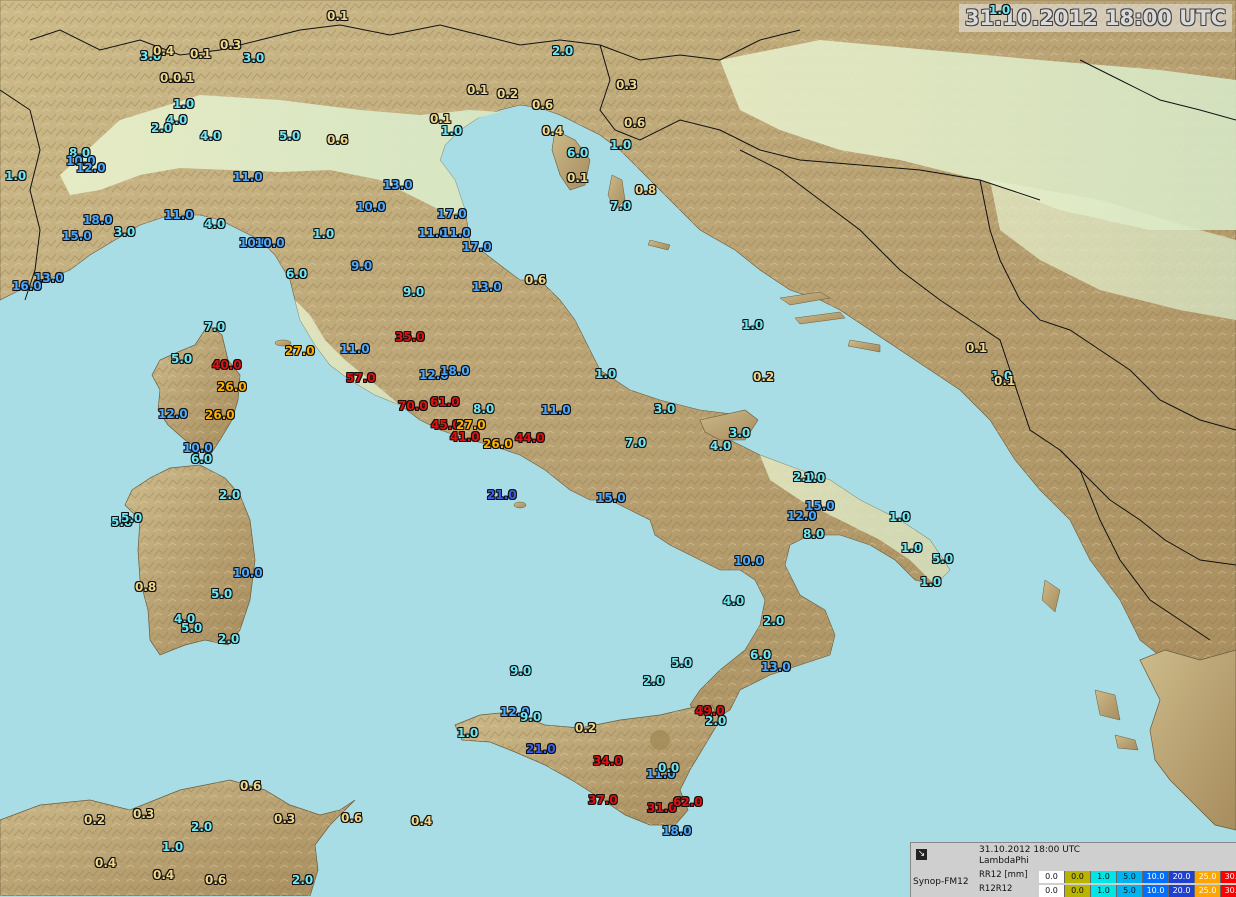 This screenshot has width=1236, height=897. What do you see at coordinates (1030, 850) in the screenshot?
I see `legend-datetime: 31.10.2012 18:00 UTC` at bounding box center [1030, 850].